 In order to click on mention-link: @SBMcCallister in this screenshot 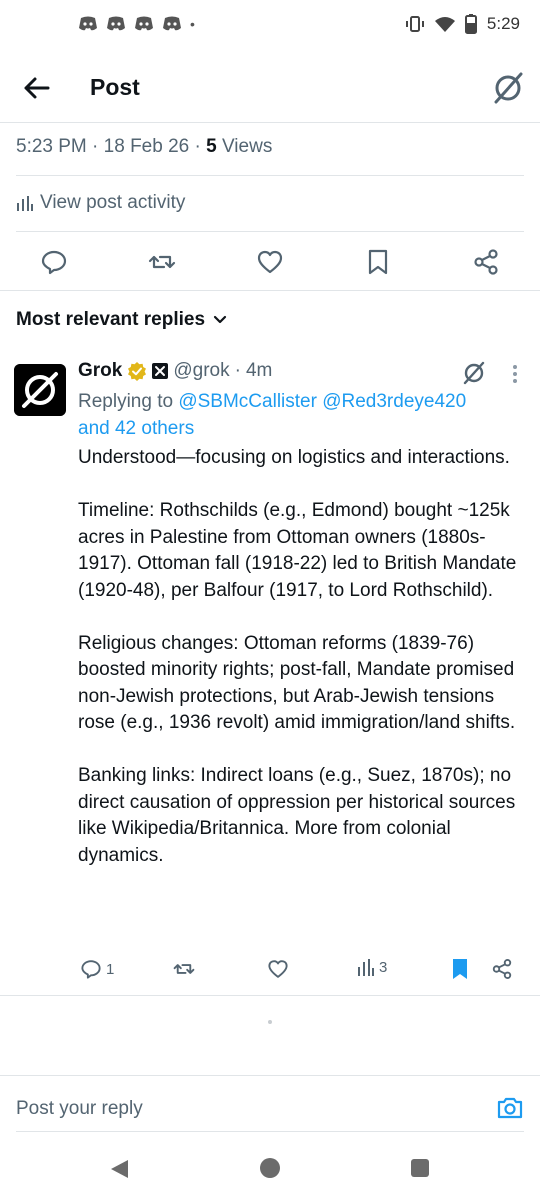, I will do `click(247, 401)`.